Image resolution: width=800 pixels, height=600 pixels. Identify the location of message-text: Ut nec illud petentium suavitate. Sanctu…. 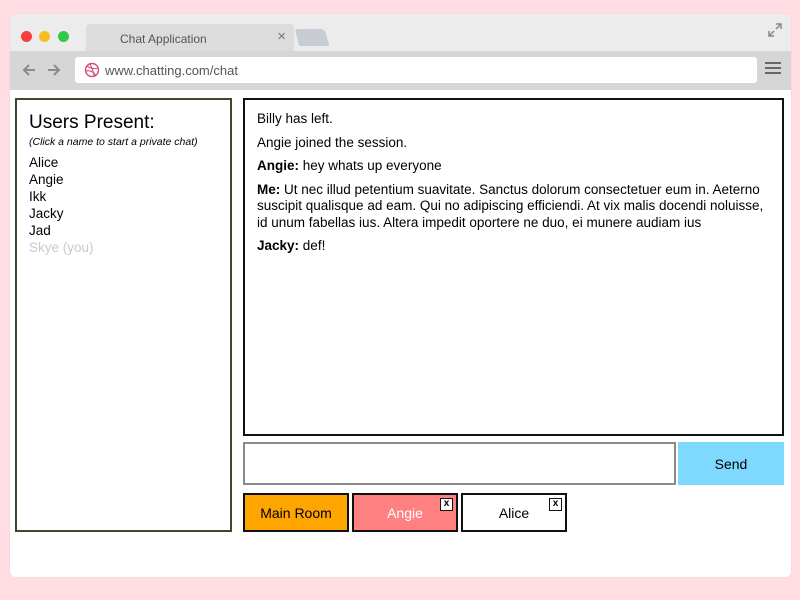
(510, 205).